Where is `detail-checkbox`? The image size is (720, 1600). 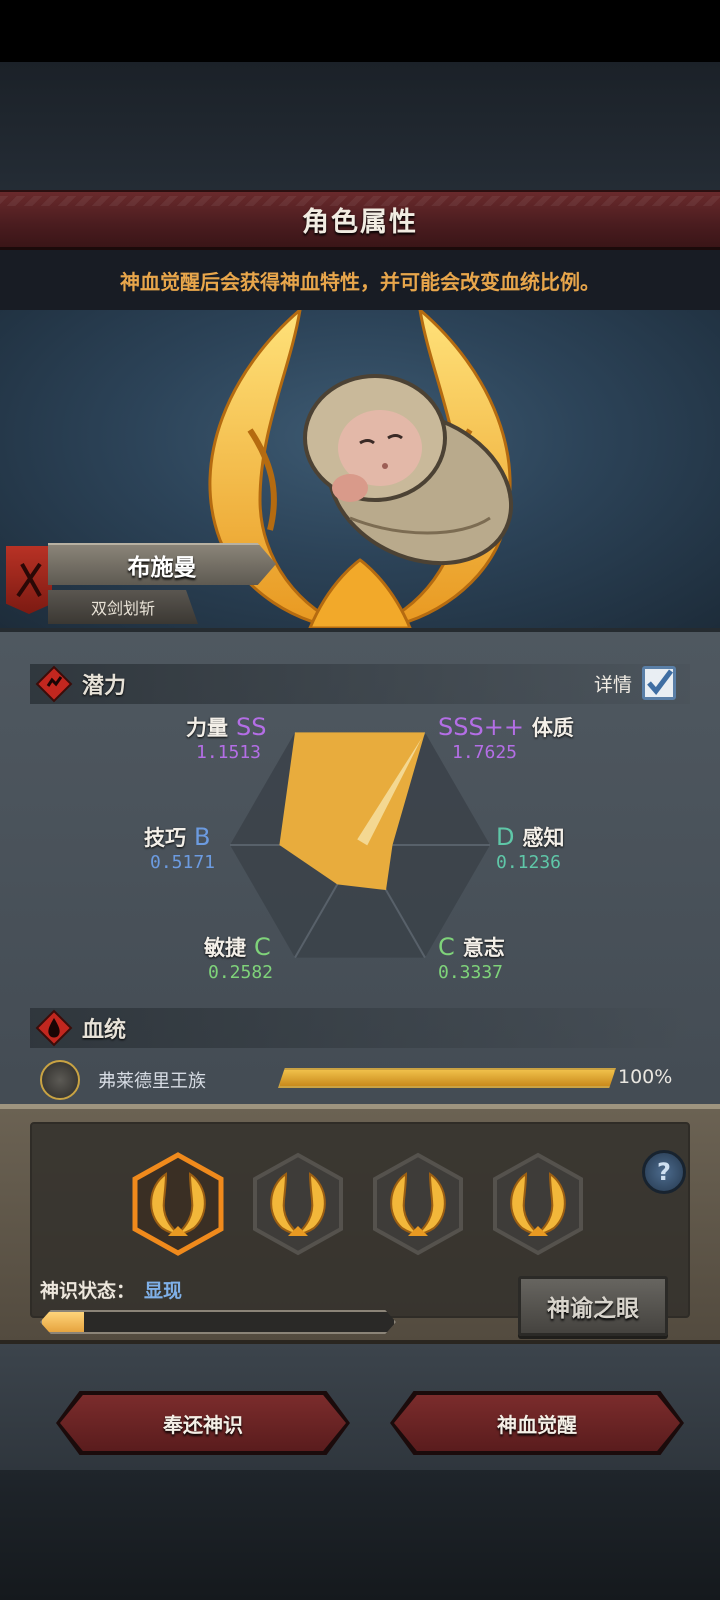 detail-checkbox is located at coordinates (659, 683).